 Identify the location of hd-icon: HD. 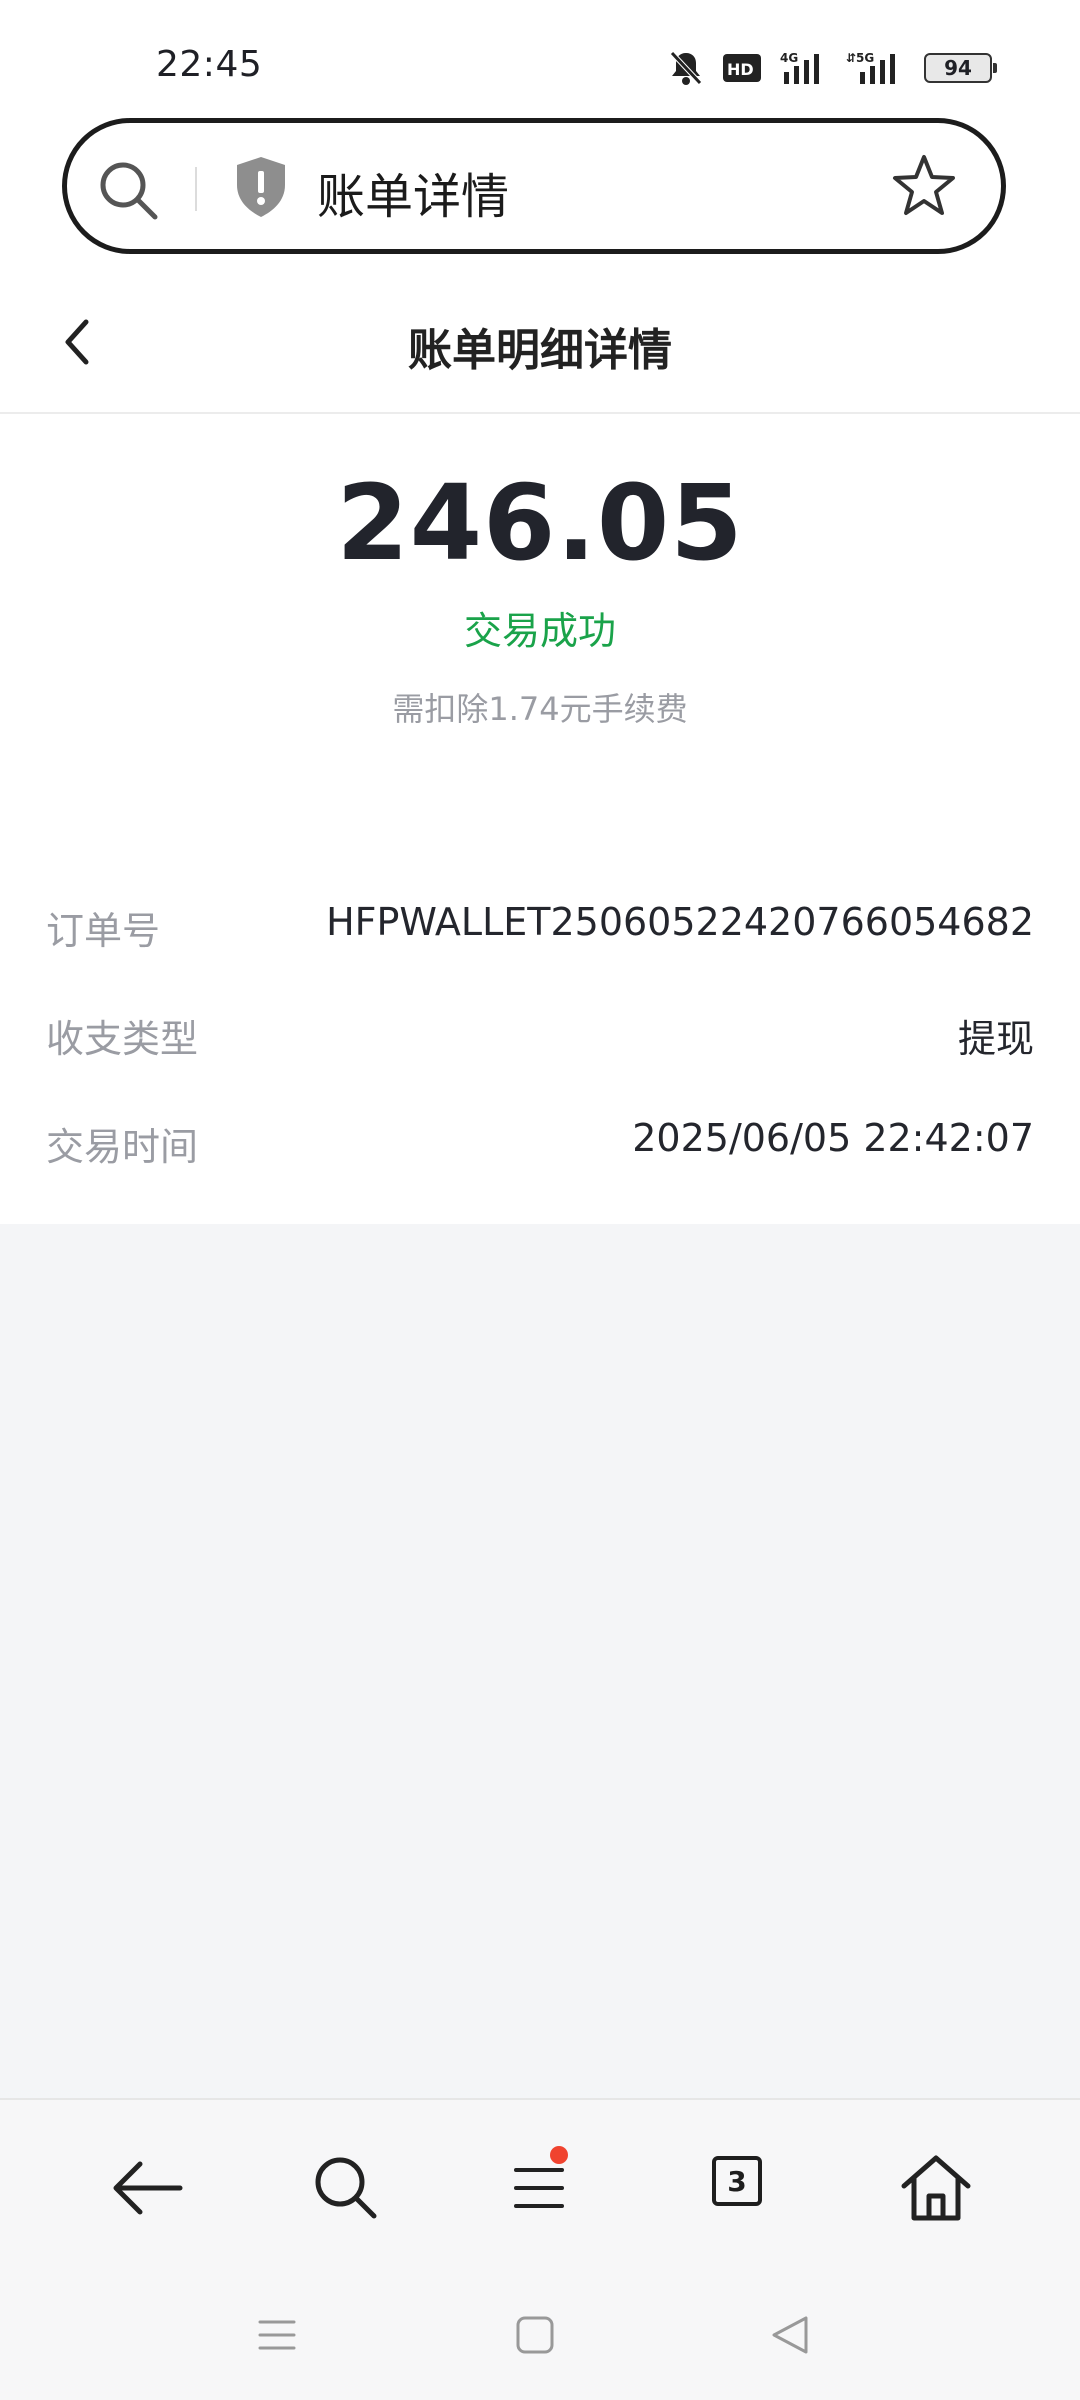
(742, 68).